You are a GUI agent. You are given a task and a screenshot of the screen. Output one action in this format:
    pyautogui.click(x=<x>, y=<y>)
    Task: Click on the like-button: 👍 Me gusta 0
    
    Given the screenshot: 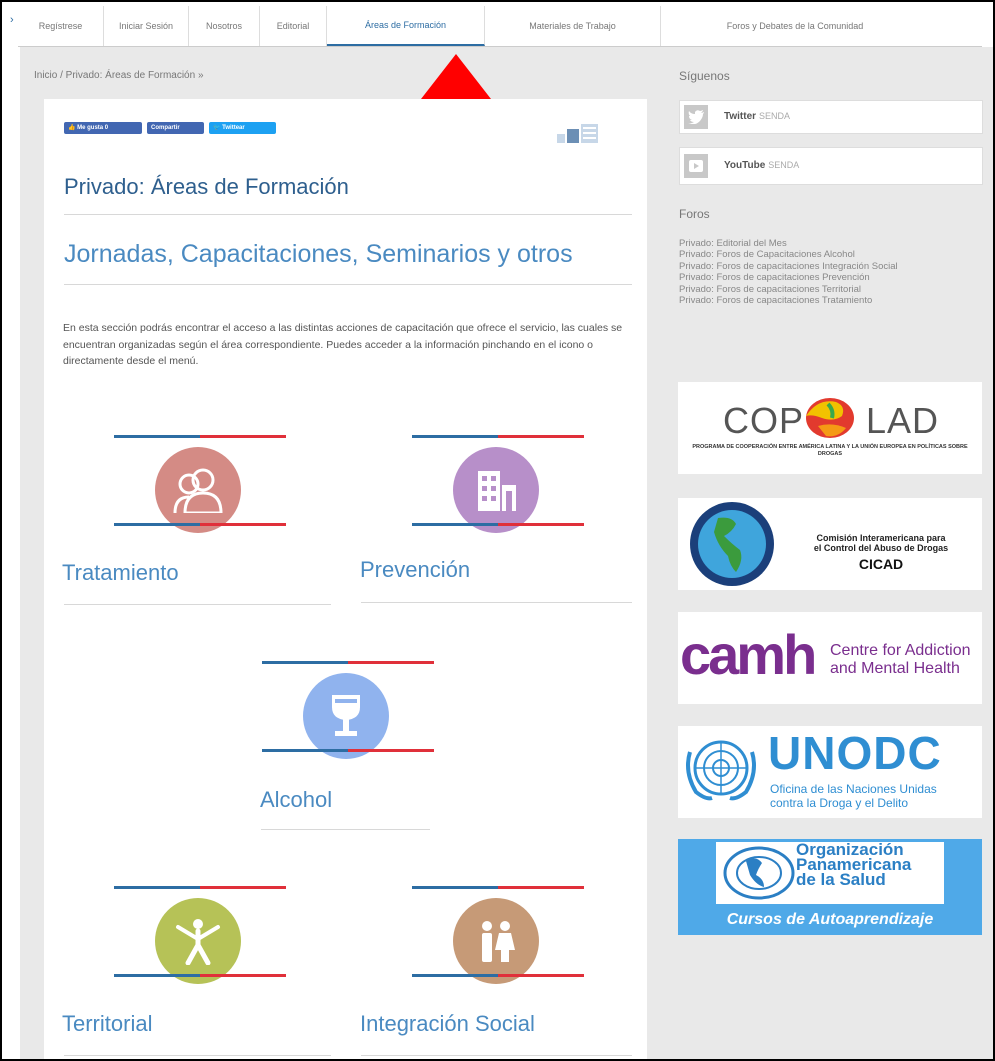 What is the action you would take?
    pyautogui.click(x=103, y=128)
    